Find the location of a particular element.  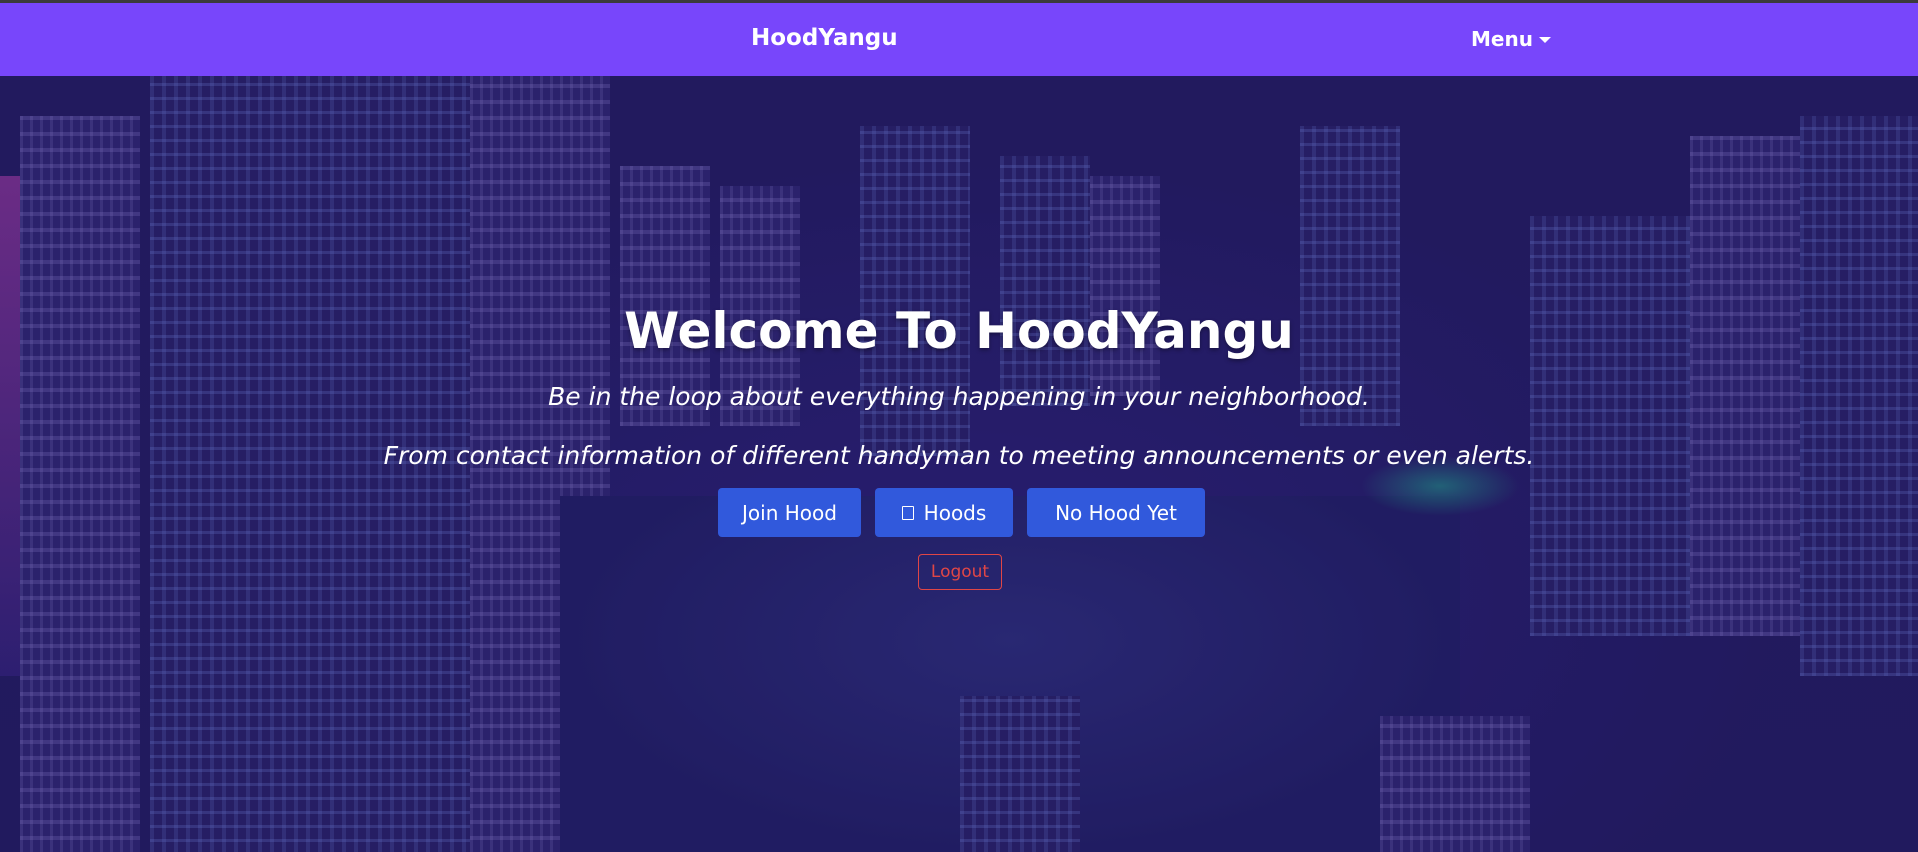

no-hood-yet-label: No Hood Yet is located at coordinates (1116, 512).